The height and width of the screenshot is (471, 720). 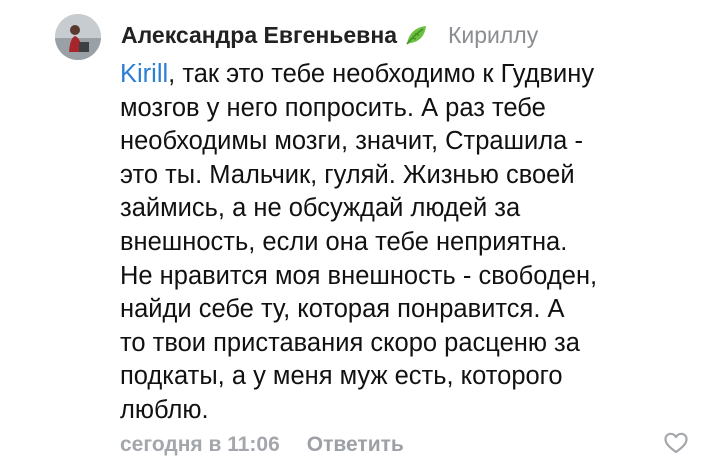 I want to click on heart-outline-icon, so click(x=676, y=443).